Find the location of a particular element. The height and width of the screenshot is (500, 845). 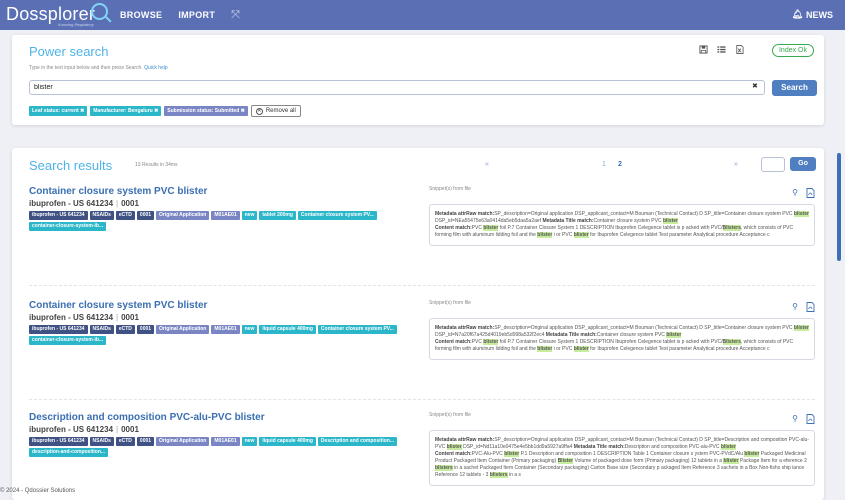

news-link: 🔔︎ NEWS is located at coordinates (812, 14).